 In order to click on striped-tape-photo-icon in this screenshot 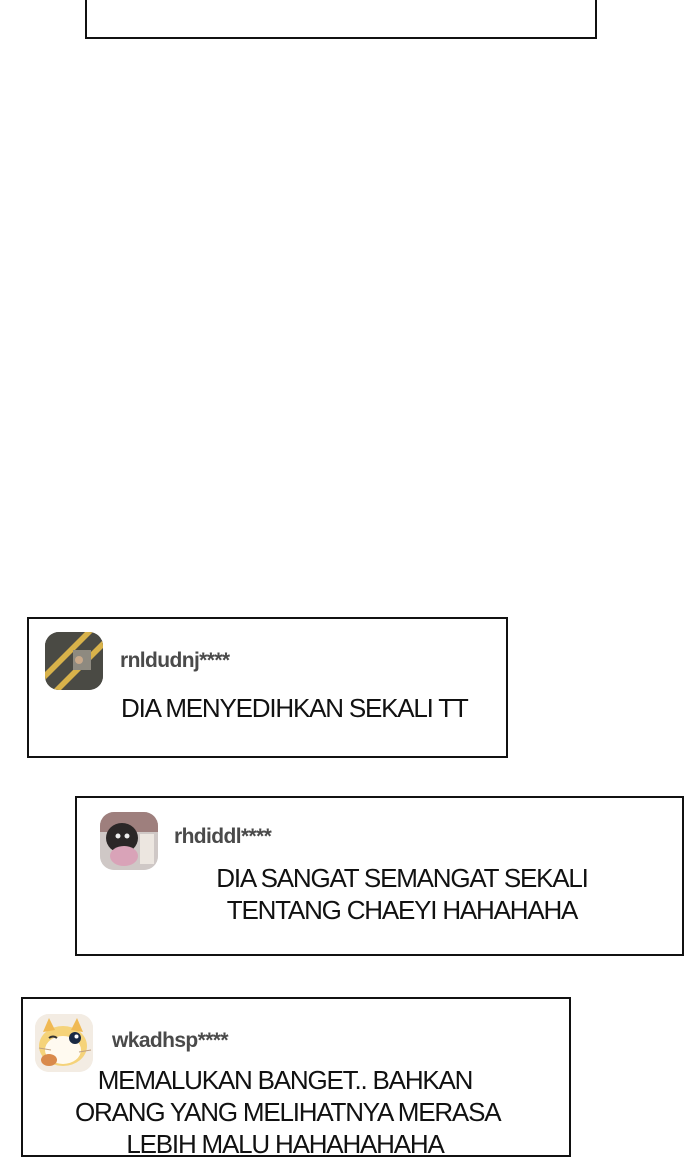, I will do `click(74, 661)`.